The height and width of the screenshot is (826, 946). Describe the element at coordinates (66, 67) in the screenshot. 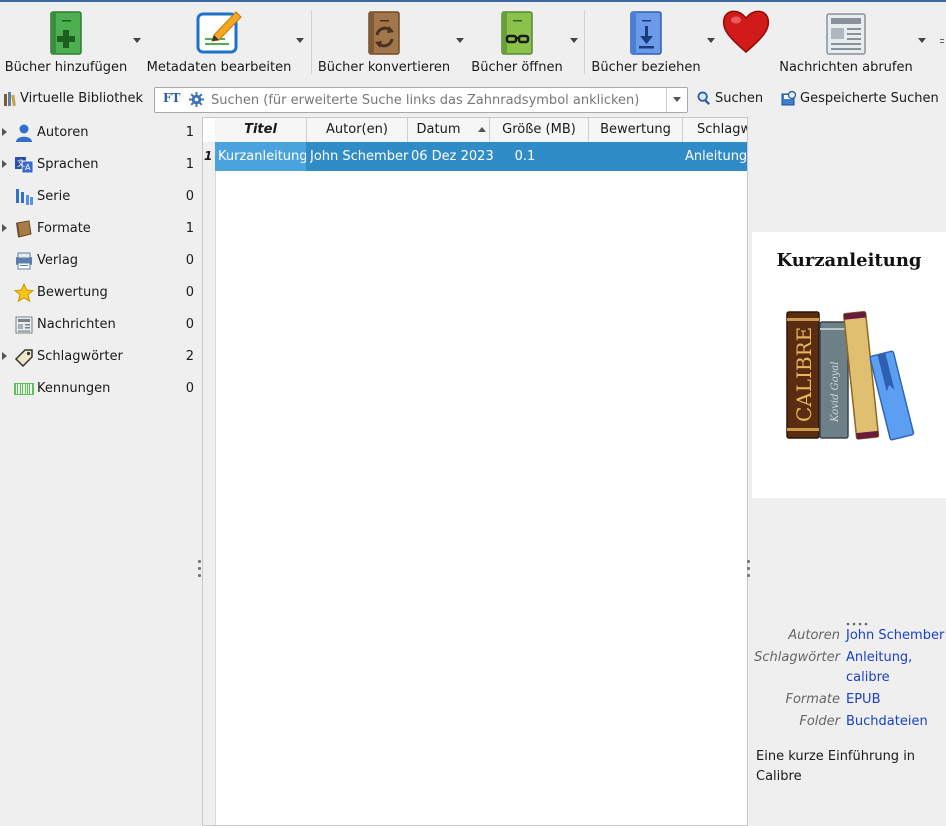

I see `add-books-label: Bücher hinzufügen` at that location.